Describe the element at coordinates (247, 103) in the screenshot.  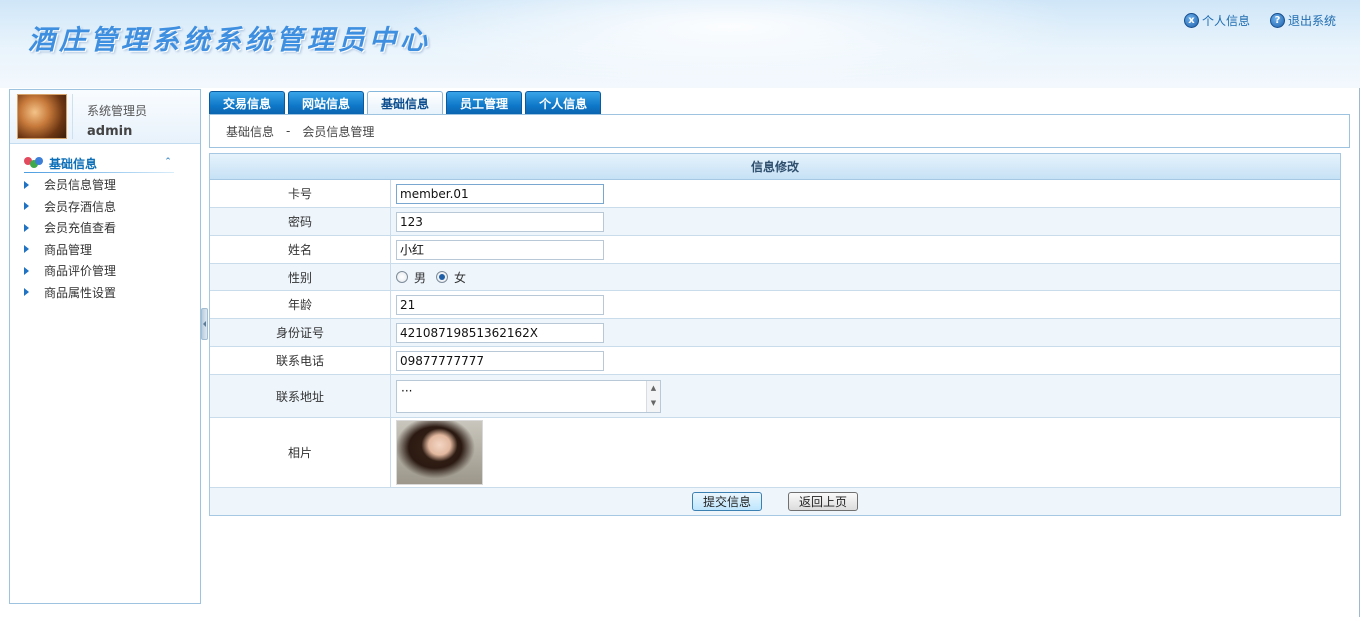
I see `tab-transactions: 交易信息` at that location.